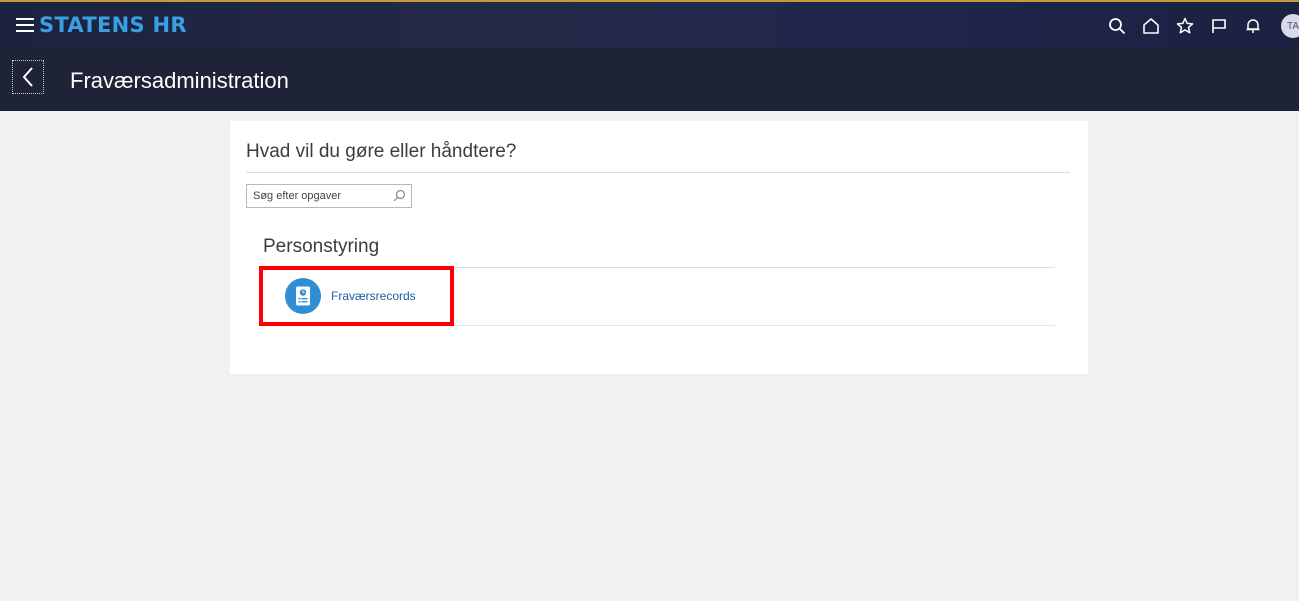 The width and height of the screenshot is (1299, 601). I want to click on brand: STATENS HR, so click(101, 25).